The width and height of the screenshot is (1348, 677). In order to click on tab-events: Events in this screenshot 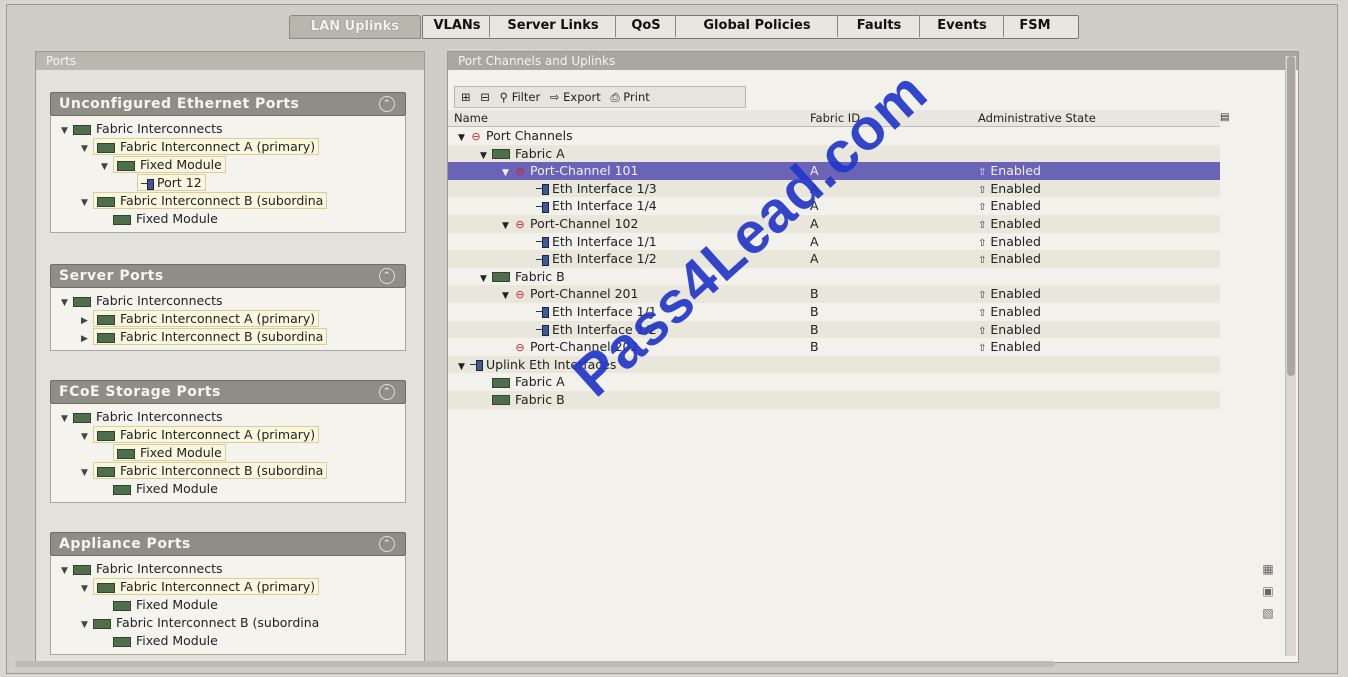, I will do `click(962, 26)`.